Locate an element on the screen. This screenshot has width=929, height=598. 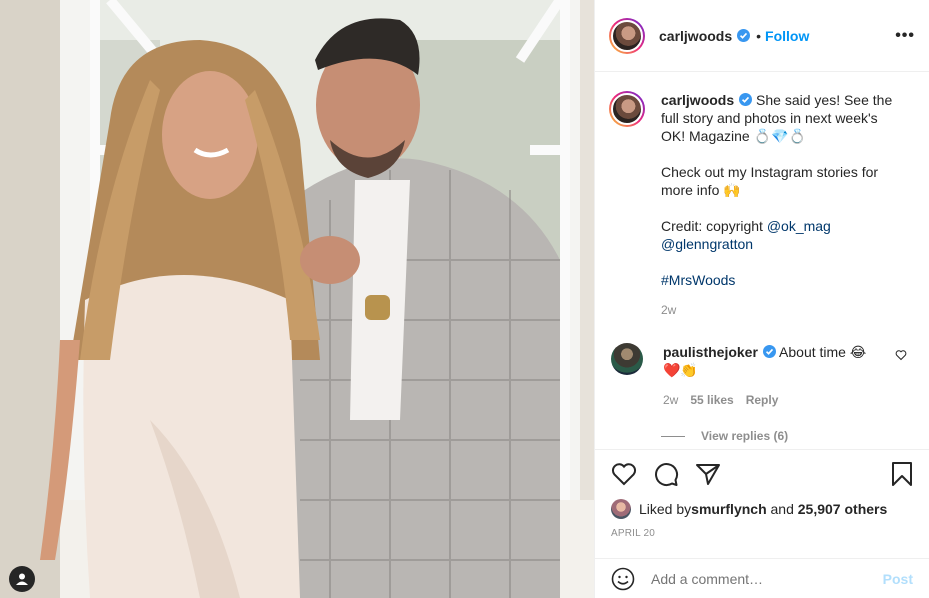
save-button is located at coordinates (902, 474).